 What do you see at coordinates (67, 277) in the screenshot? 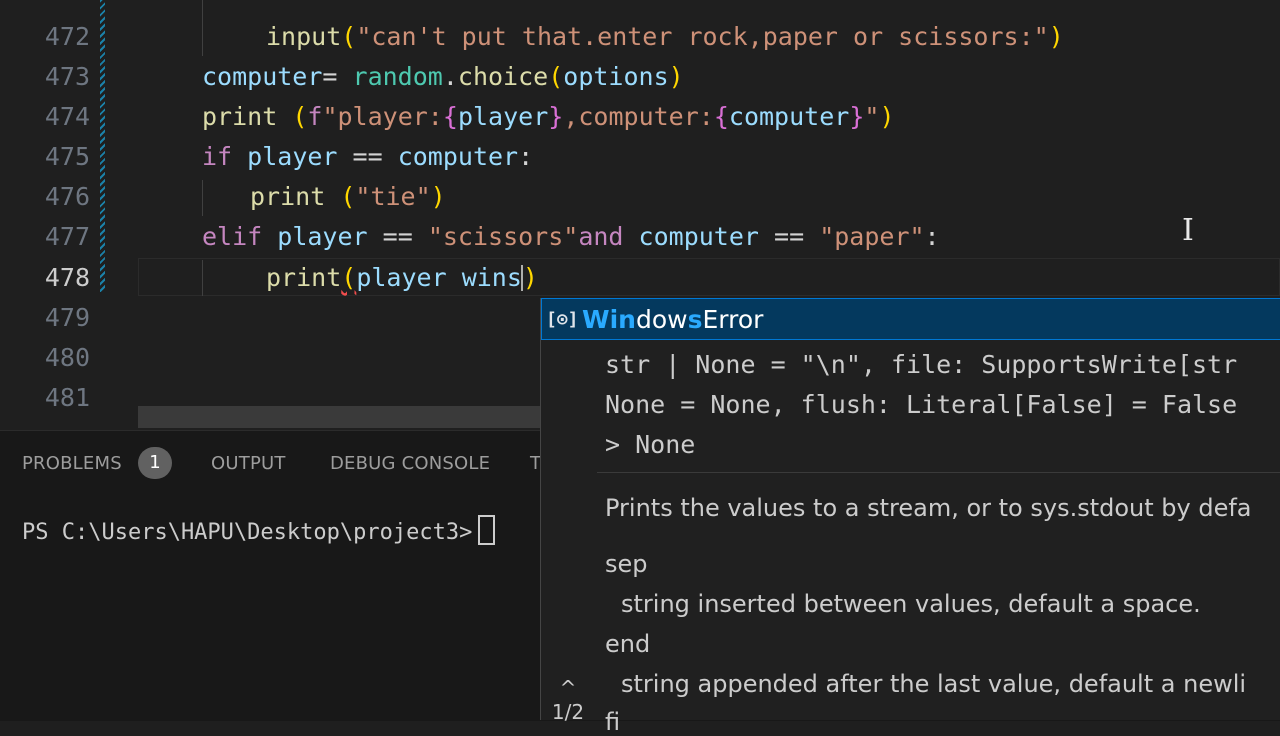
I see `line-number: 478` at bounding box center [67, 277].